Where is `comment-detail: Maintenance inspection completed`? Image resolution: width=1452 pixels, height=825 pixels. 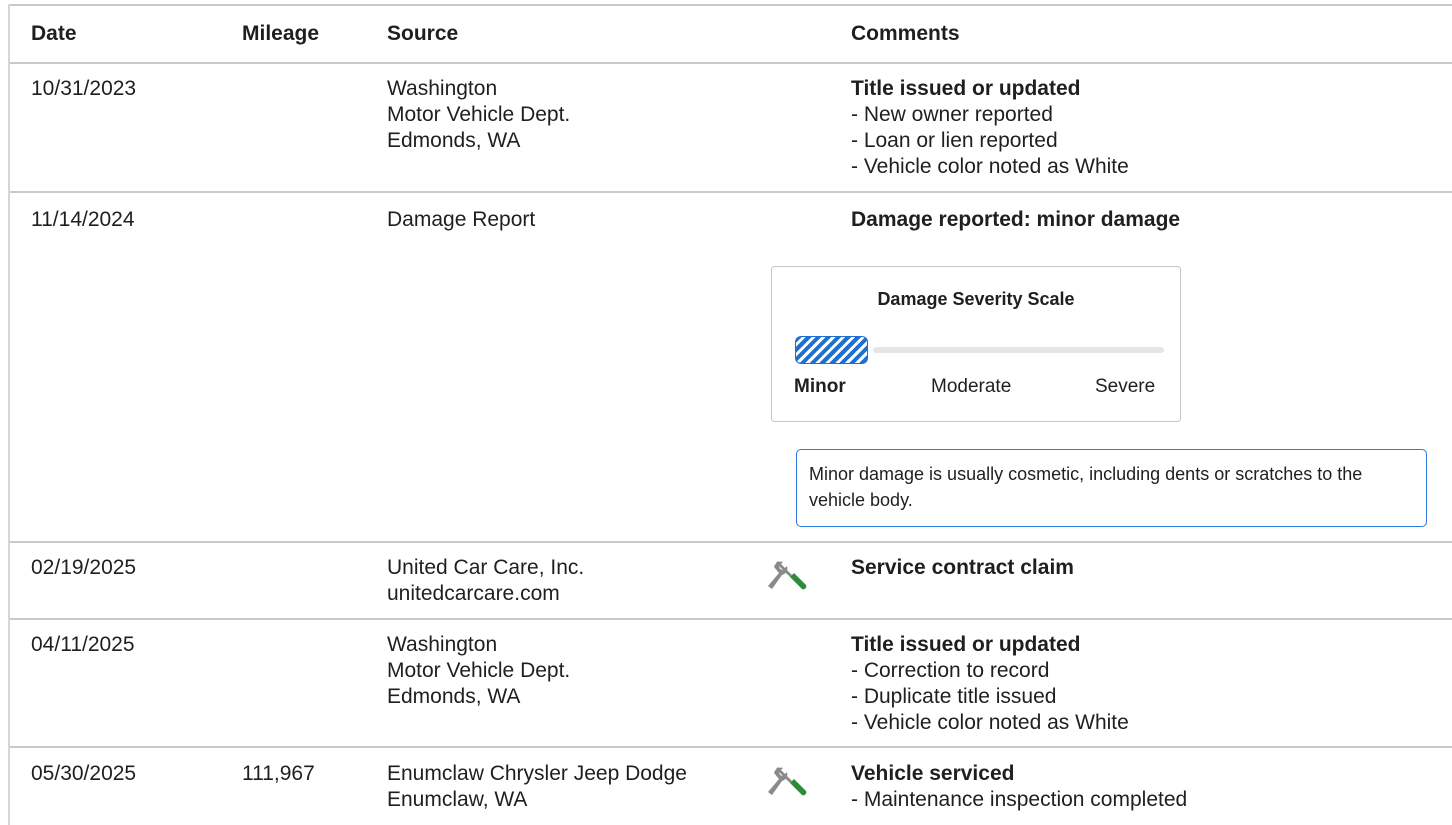 comment-detail: Maintenance inspection completed is located at coordinates (1019, 800).